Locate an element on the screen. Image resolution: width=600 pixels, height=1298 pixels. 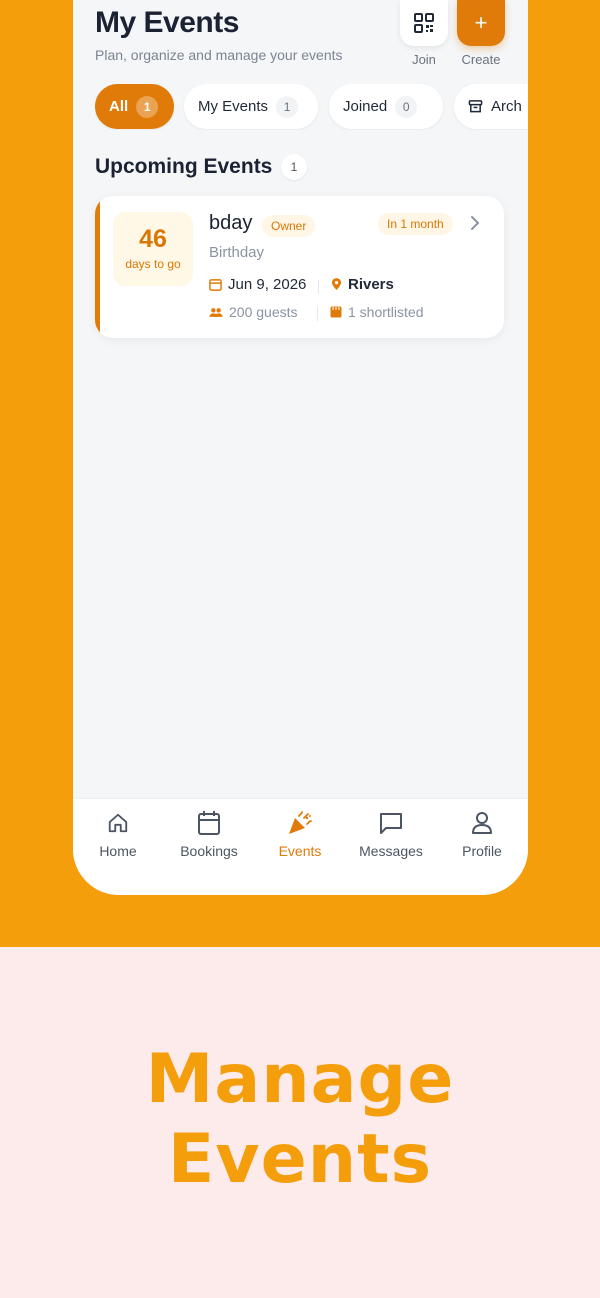
event-location: Rivers is located at coordinates (362, 284).